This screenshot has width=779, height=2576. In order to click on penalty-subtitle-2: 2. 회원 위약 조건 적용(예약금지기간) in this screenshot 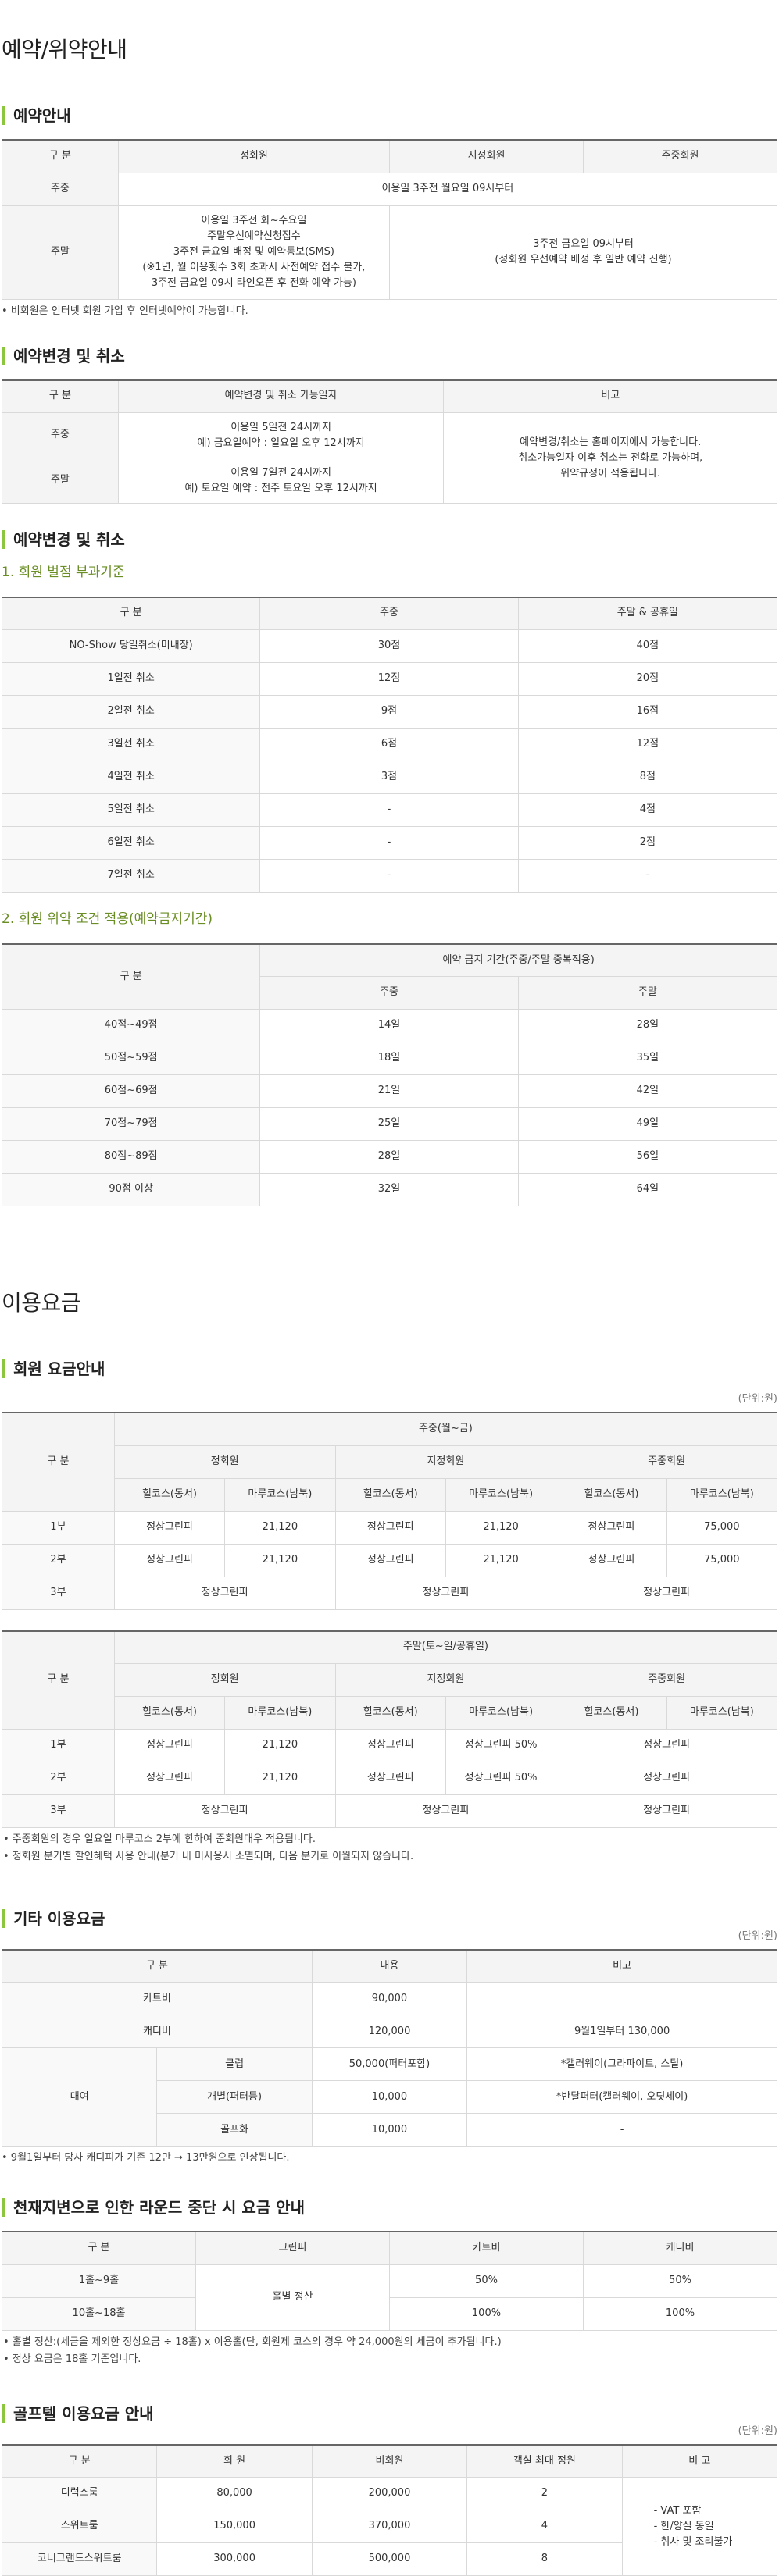, I will do `click(107, 919)`.